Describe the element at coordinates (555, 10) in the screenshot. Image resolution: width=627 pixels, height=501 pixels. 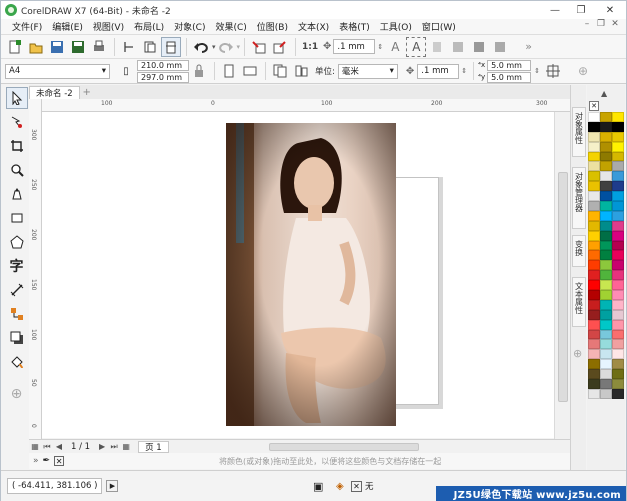
I see `minimize-button: —` at that location.